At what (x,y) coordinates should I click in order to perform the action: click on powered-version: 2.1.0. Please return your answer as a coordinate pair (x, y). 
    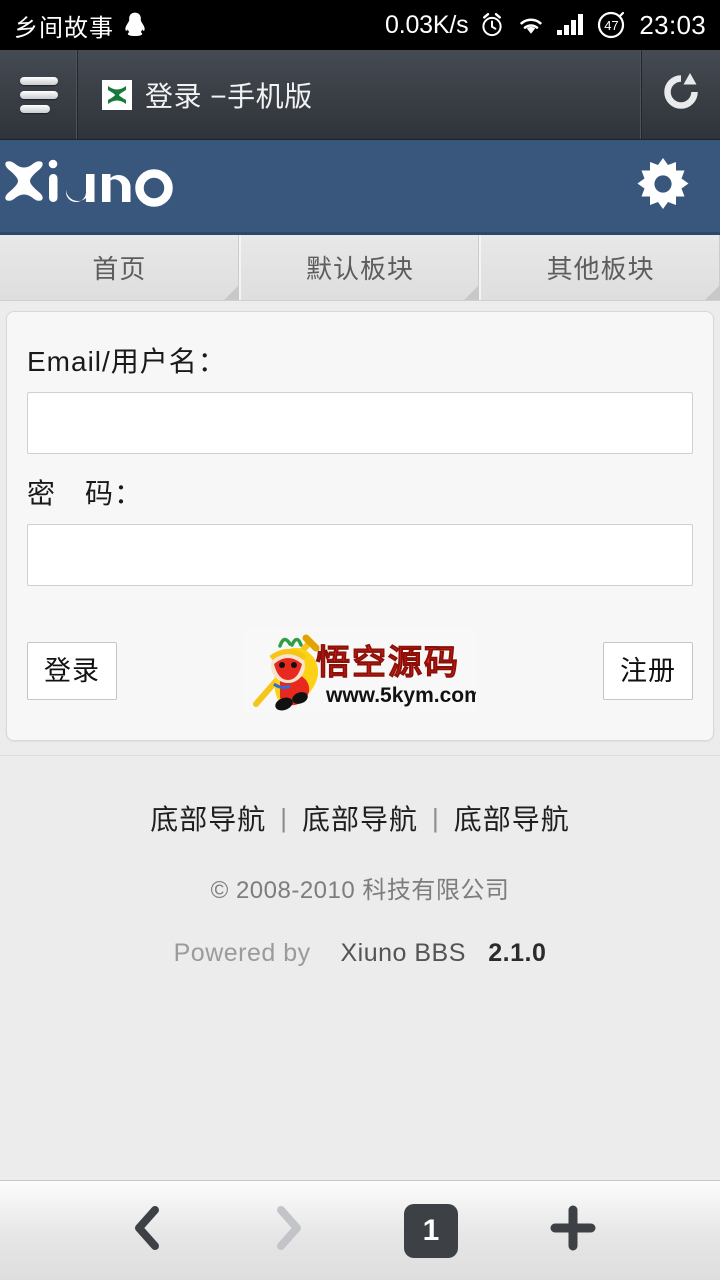
    Looking at the image, I should click on (517, 953).